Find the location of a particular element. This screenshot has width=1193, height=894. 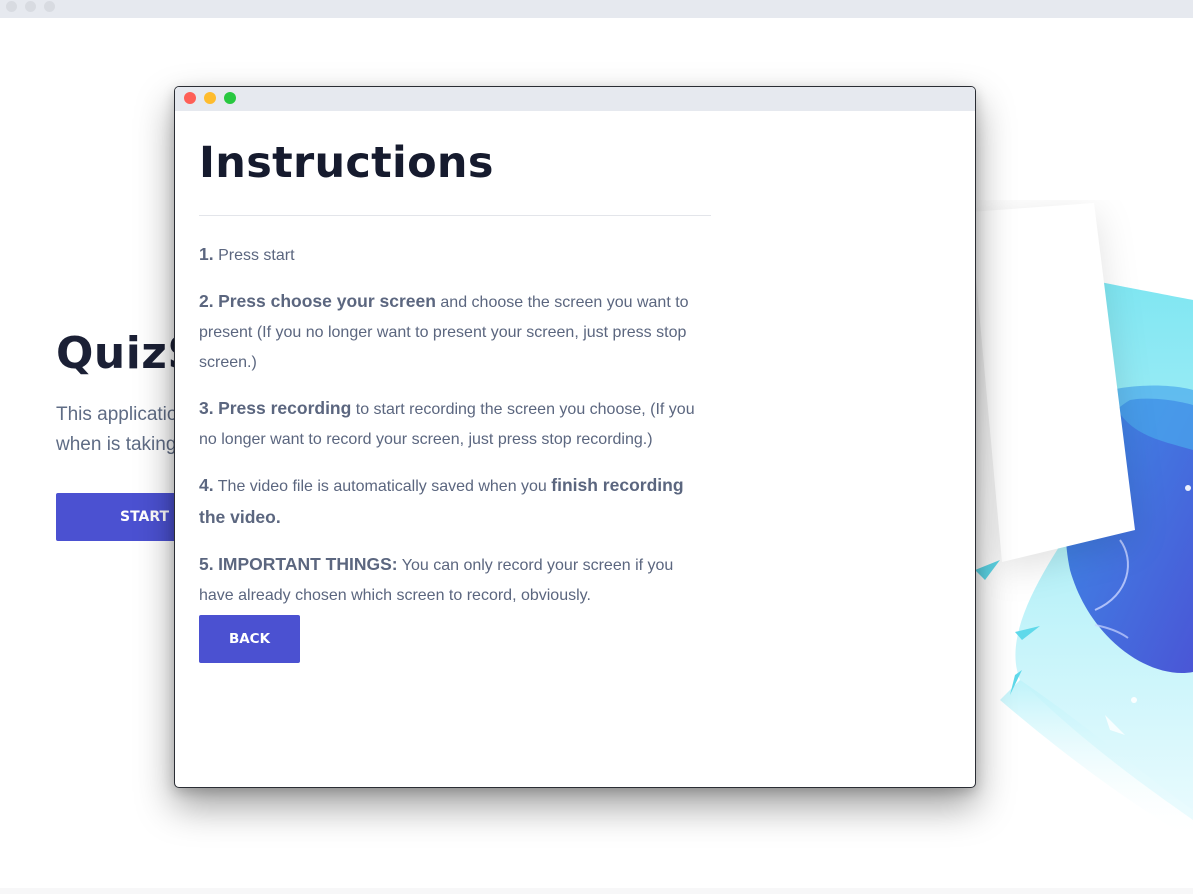

step-number: 1. is located at coordinates (206, 254).